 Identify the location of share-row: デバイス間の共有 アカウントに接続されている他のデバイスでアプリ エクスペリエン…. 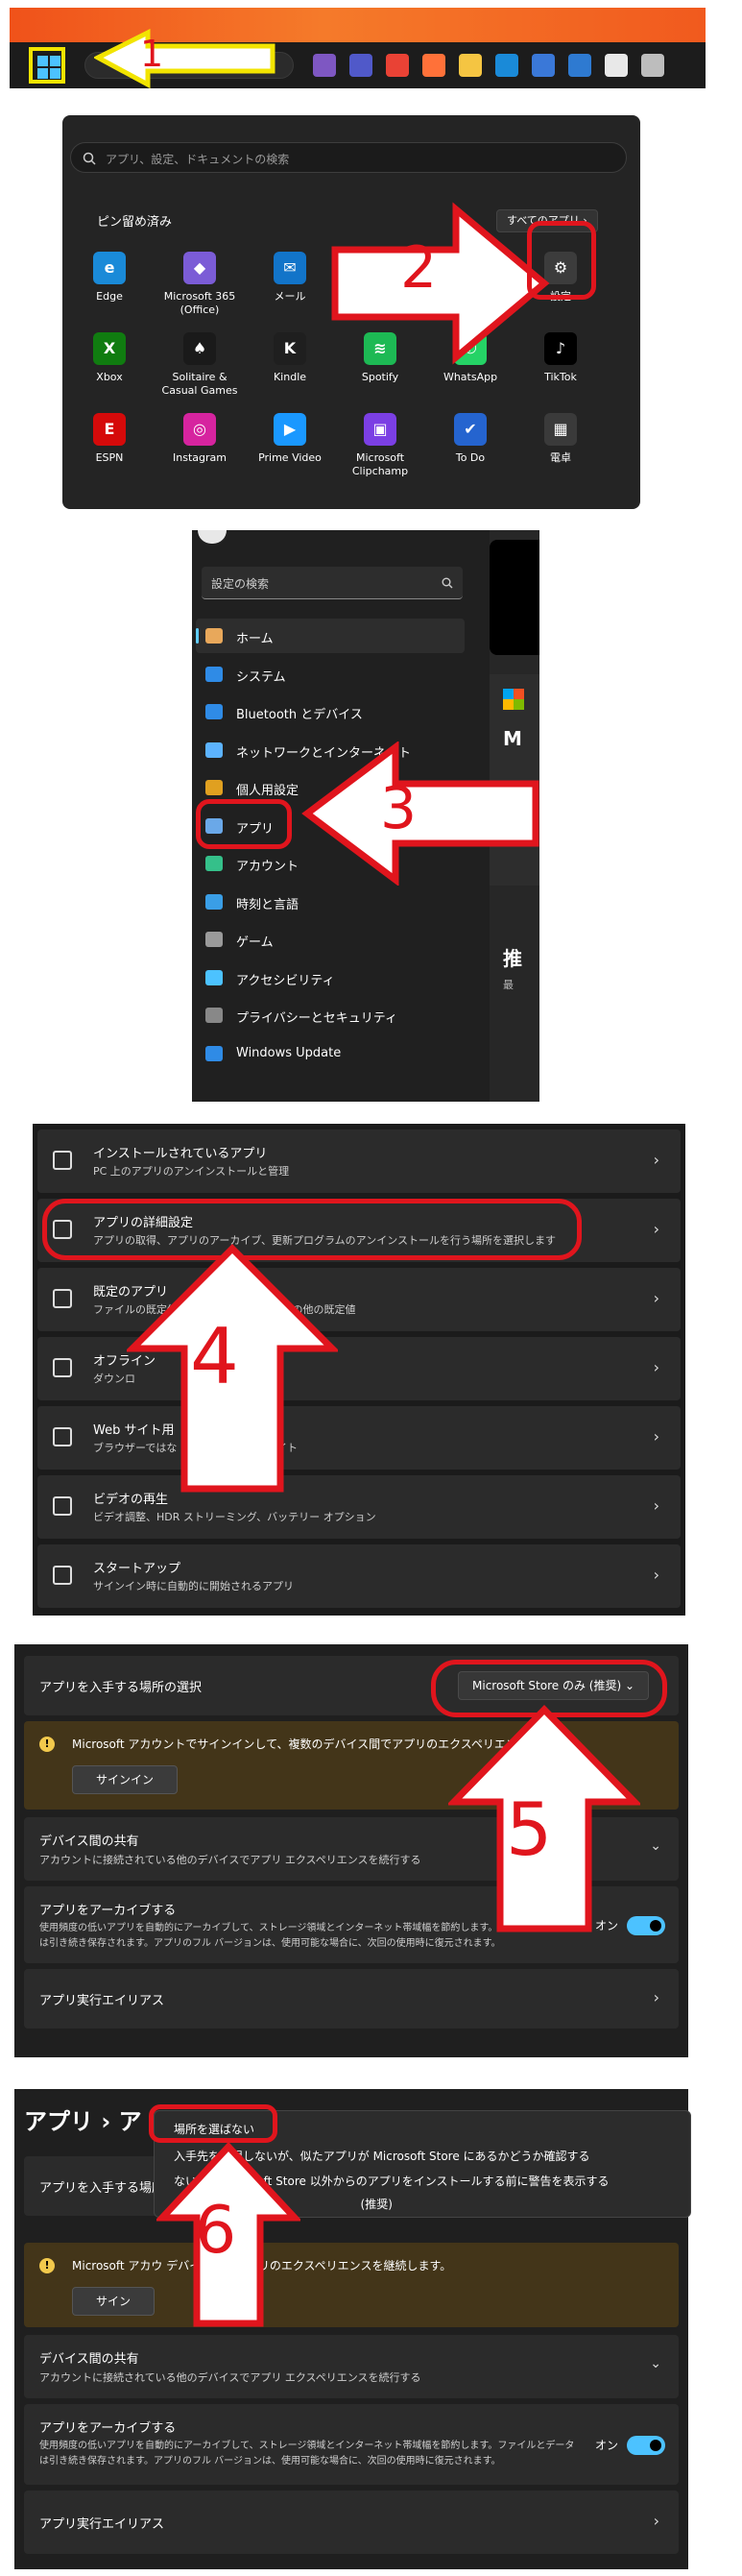
(351, 2366).